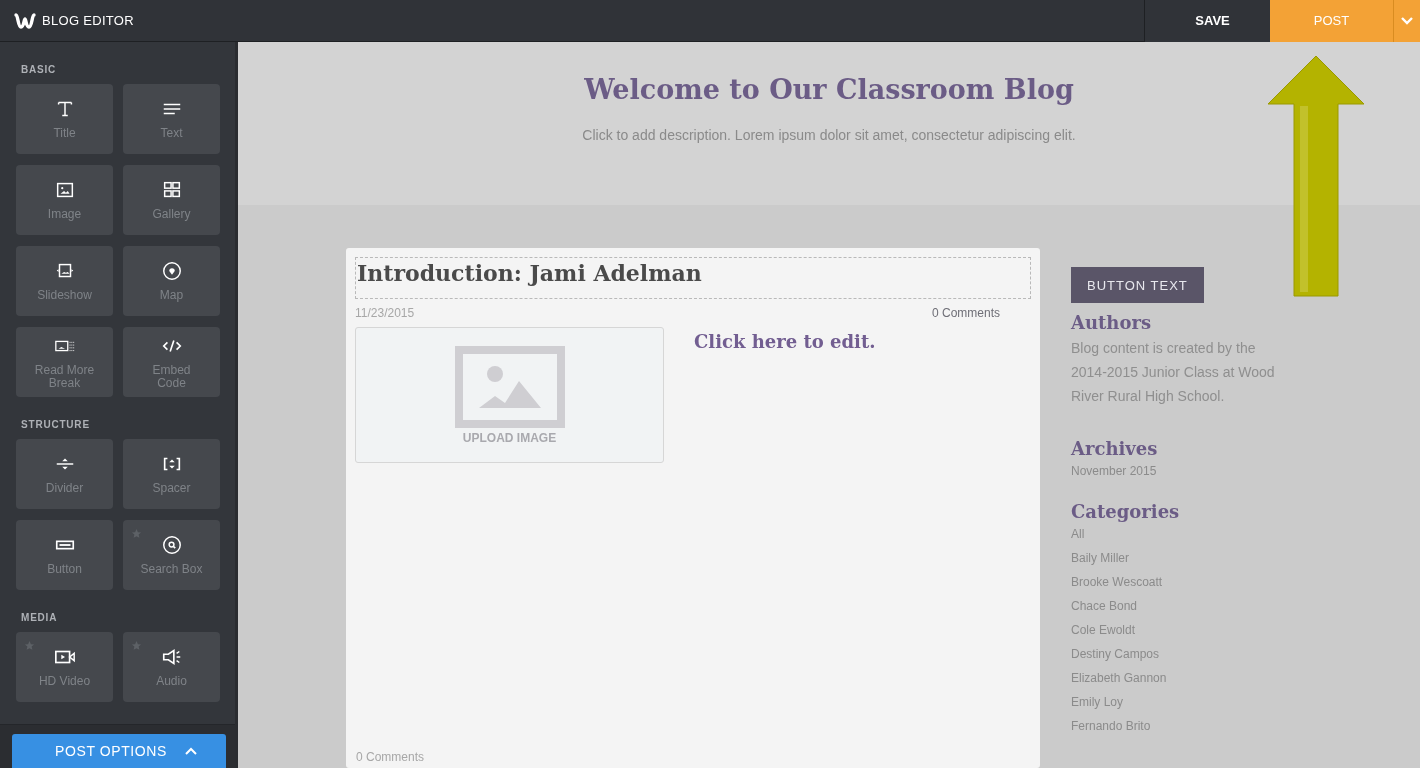 The image size is (1420, 768). What do you see at coordinates (1114, 448) in the screenshot?
I see `widget-heading: Archives` at bounding box center [1114, 448].